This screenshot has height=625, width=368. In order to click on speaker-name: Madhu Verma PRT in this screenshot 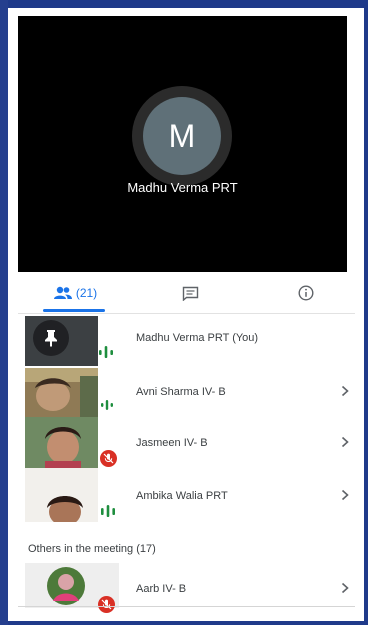, I will do `click(182, 187)`.